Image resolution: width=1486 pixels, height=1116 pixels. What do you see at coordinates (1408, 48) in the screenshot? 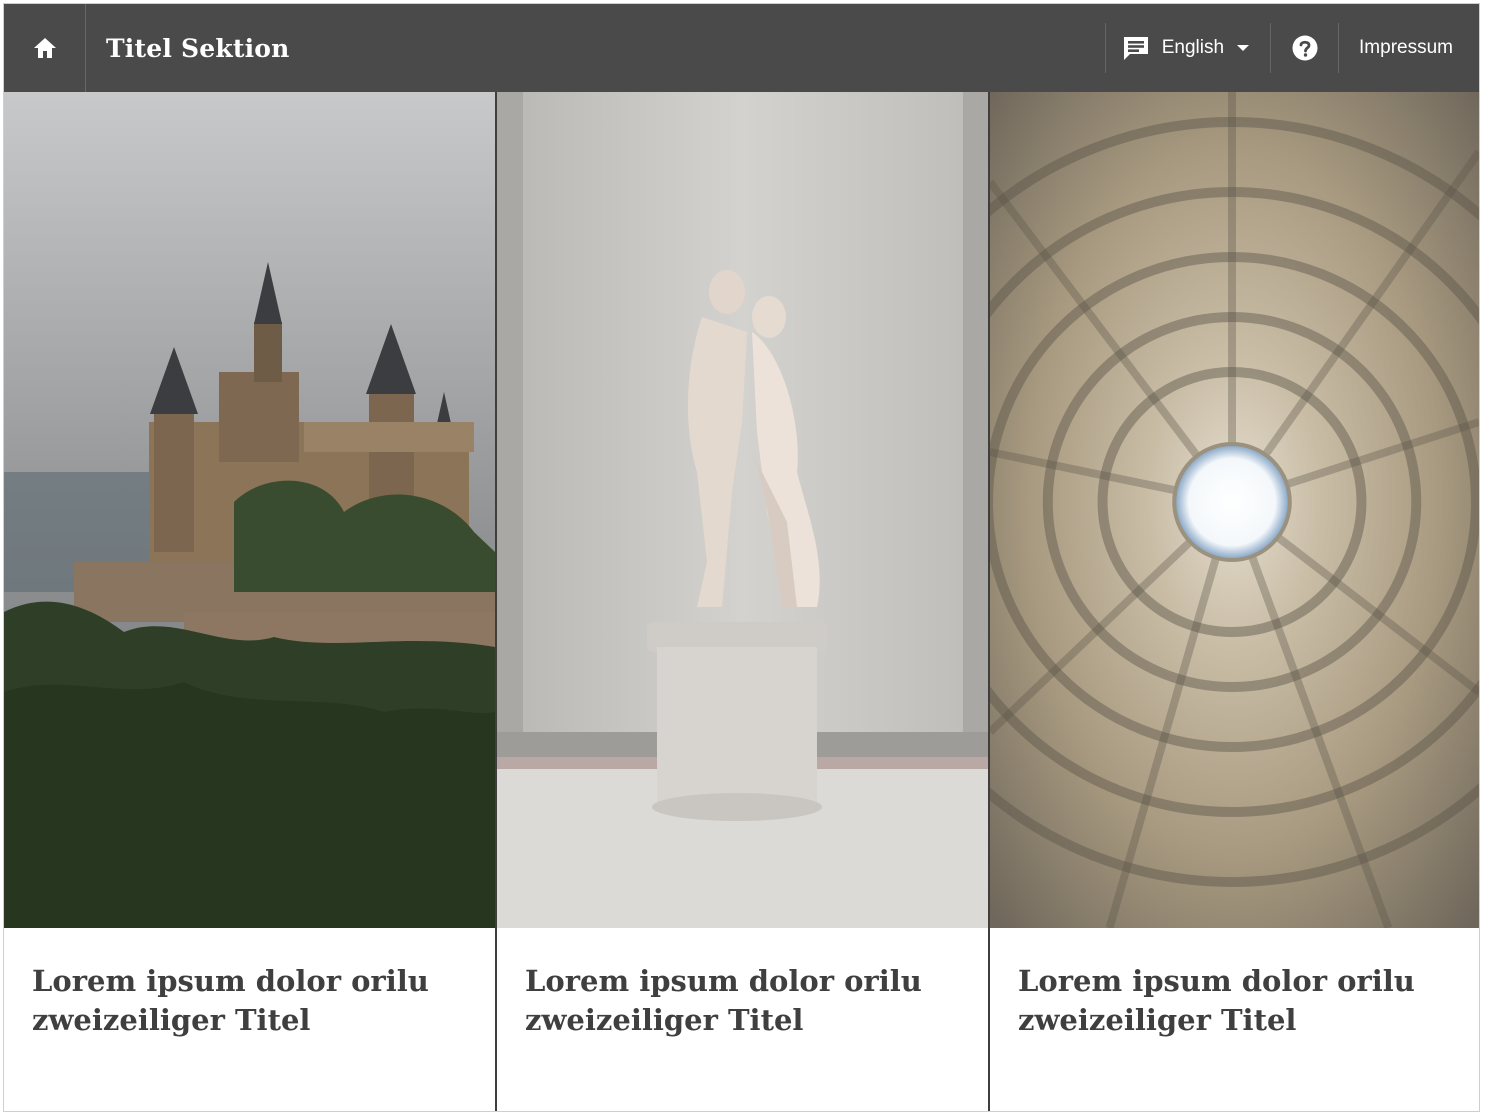
I see `impressum-link: Impressum` at bounding box center [1408, 48].